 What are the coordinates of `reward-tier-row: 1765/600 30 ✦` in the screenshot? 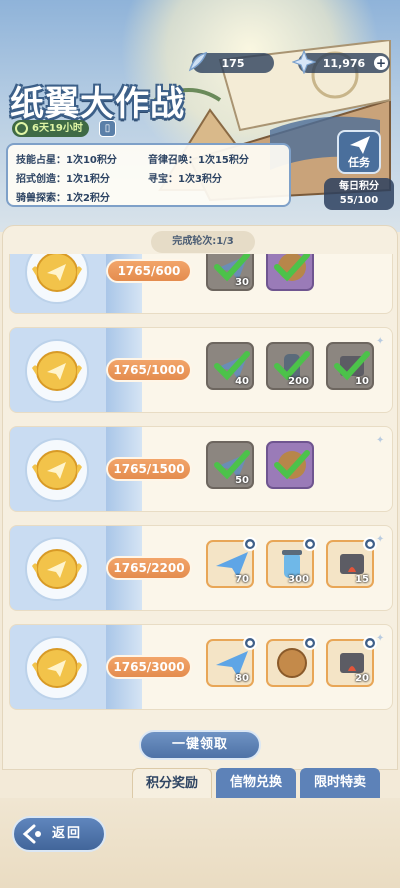 It's located at (201, 284).